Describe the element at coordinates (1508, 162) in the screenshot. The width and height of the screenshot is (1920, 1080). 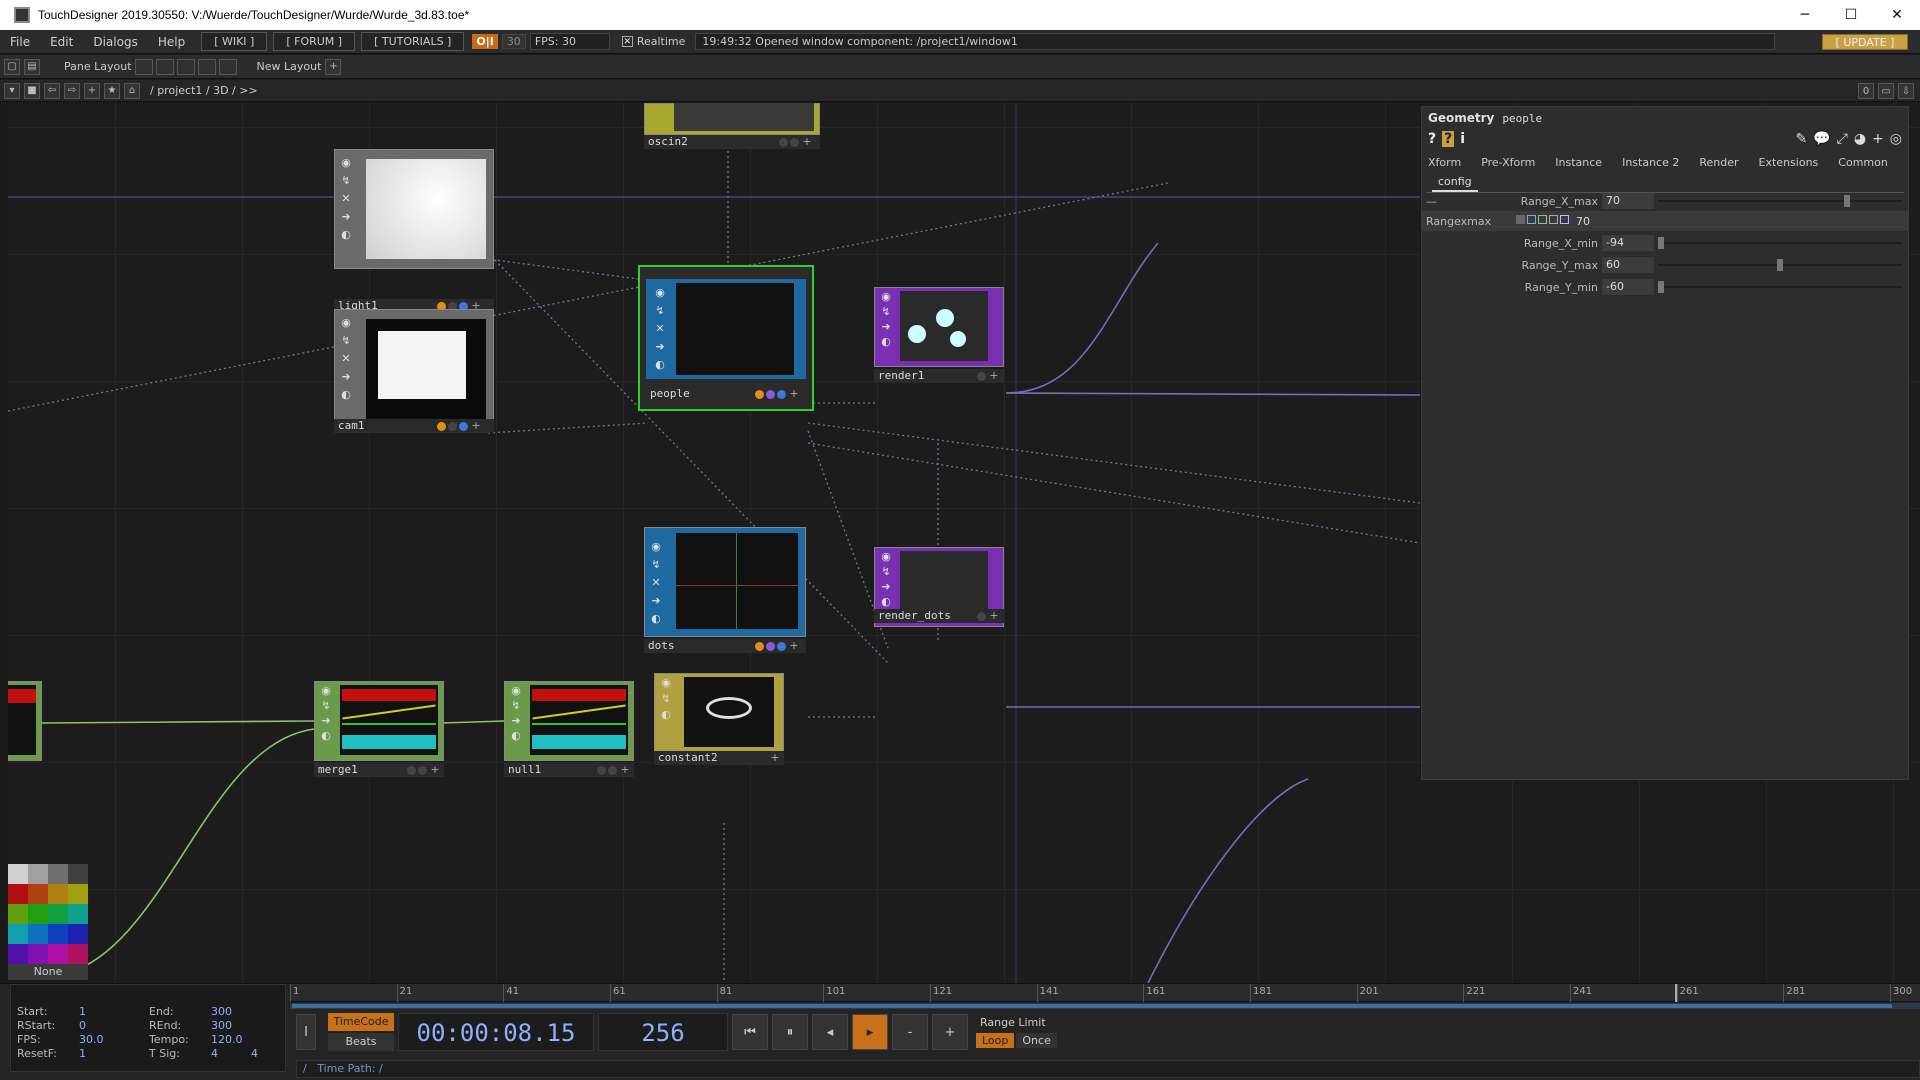
I see `param-tab-pre-xform: Pre-Xform` at that location.